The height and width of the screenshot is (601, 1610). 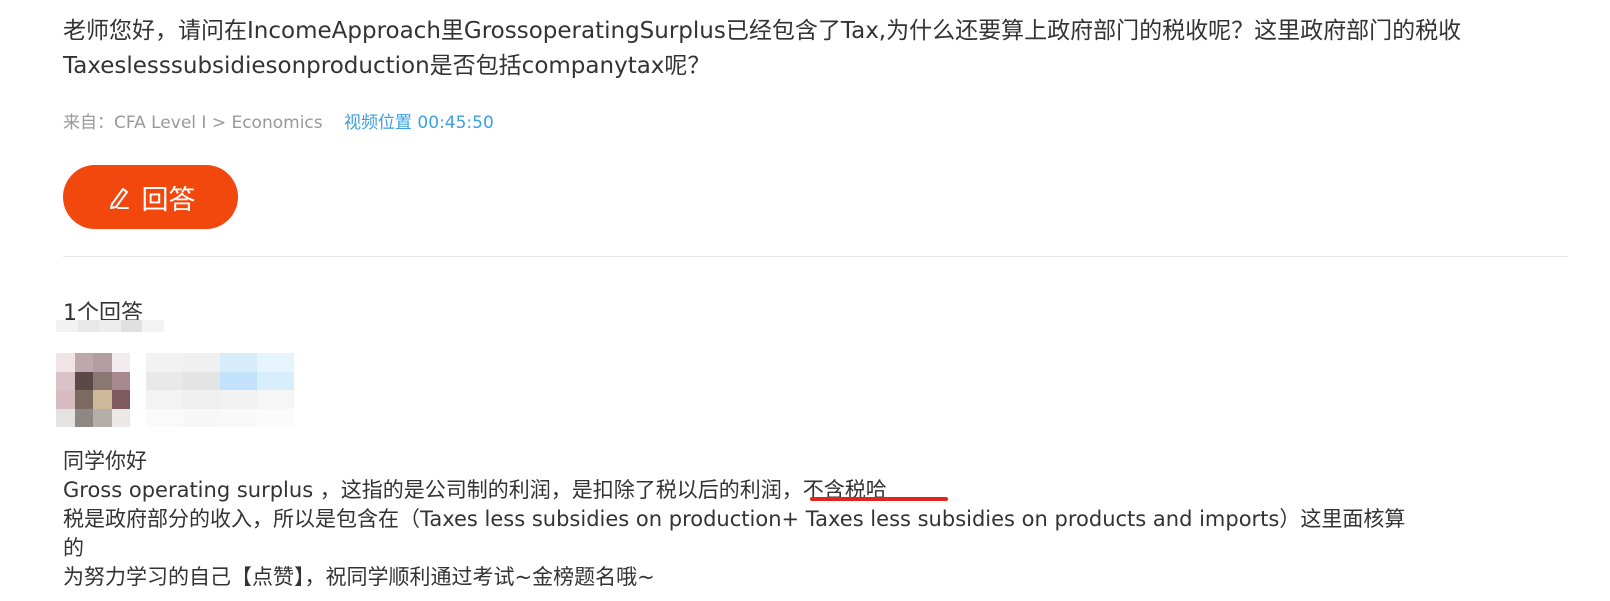 I want to click on highlight-underline, so click(x=879, y=499).